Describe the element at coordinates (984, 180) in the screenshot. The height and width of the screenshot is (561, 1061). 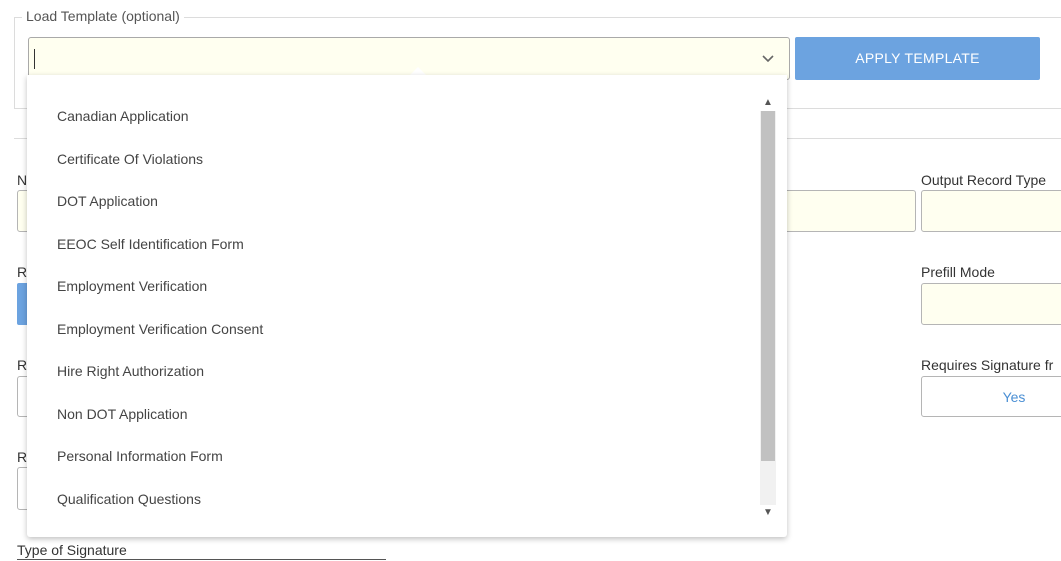
I see `output-record-type-label: Output Record Type` at that location.